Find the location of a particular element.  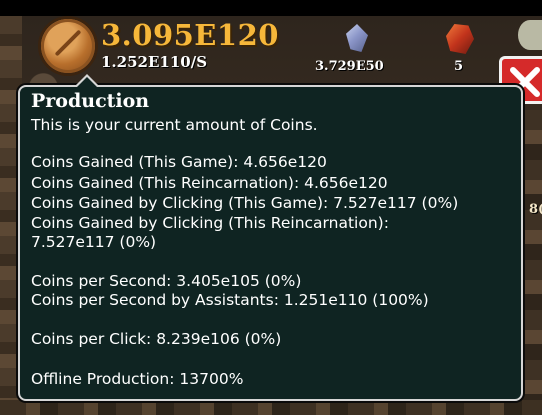

background-floor is located at coordinates (271, 407).